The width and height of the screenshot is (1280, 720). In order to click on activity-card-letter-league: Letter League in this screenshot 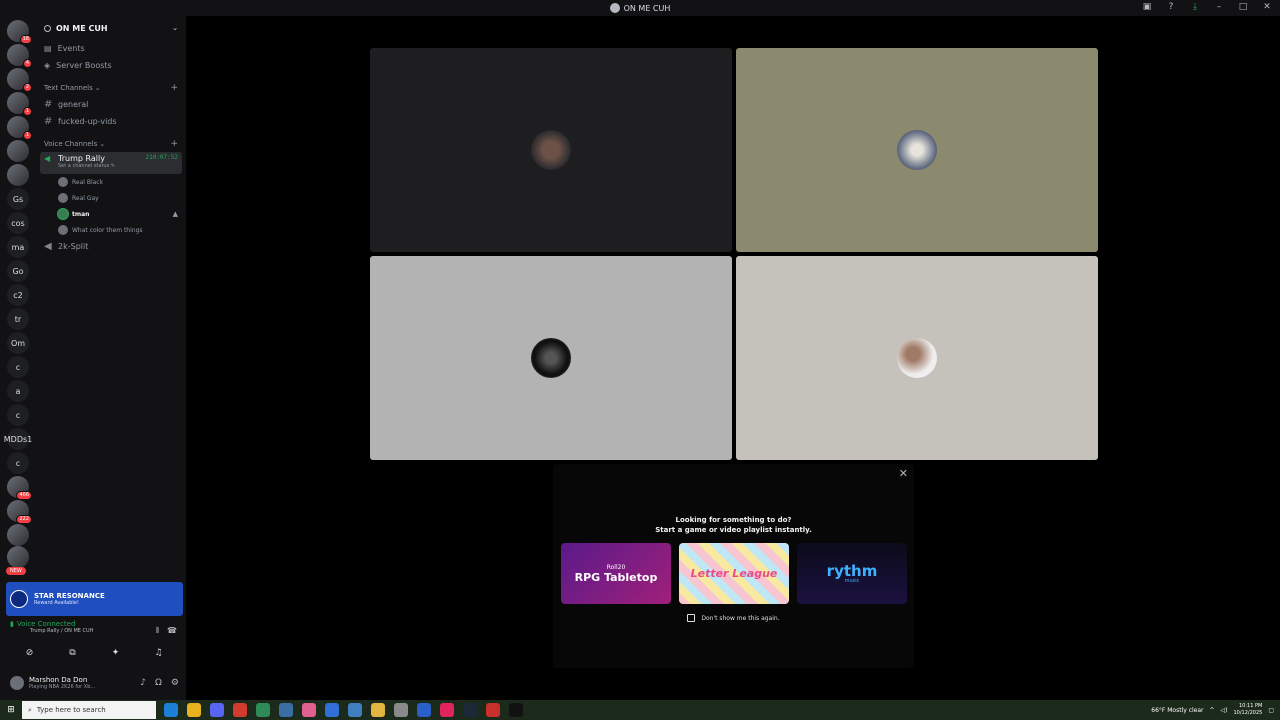, I will do `click(734, 573)`.